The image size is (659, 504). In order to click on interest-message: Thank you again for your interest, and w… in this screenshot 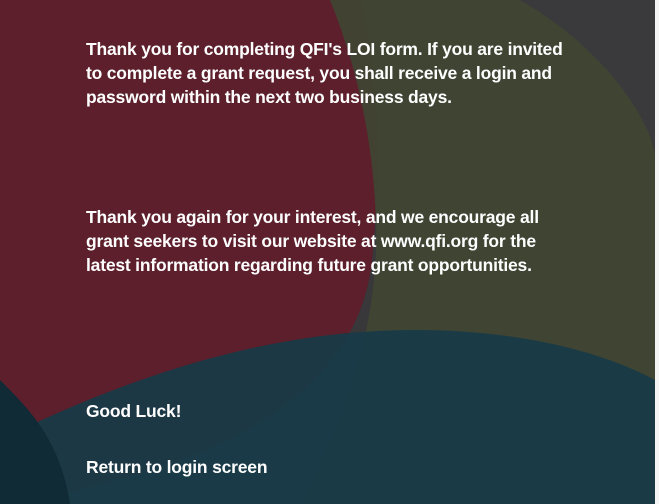, I will do `click(312, 241)`.